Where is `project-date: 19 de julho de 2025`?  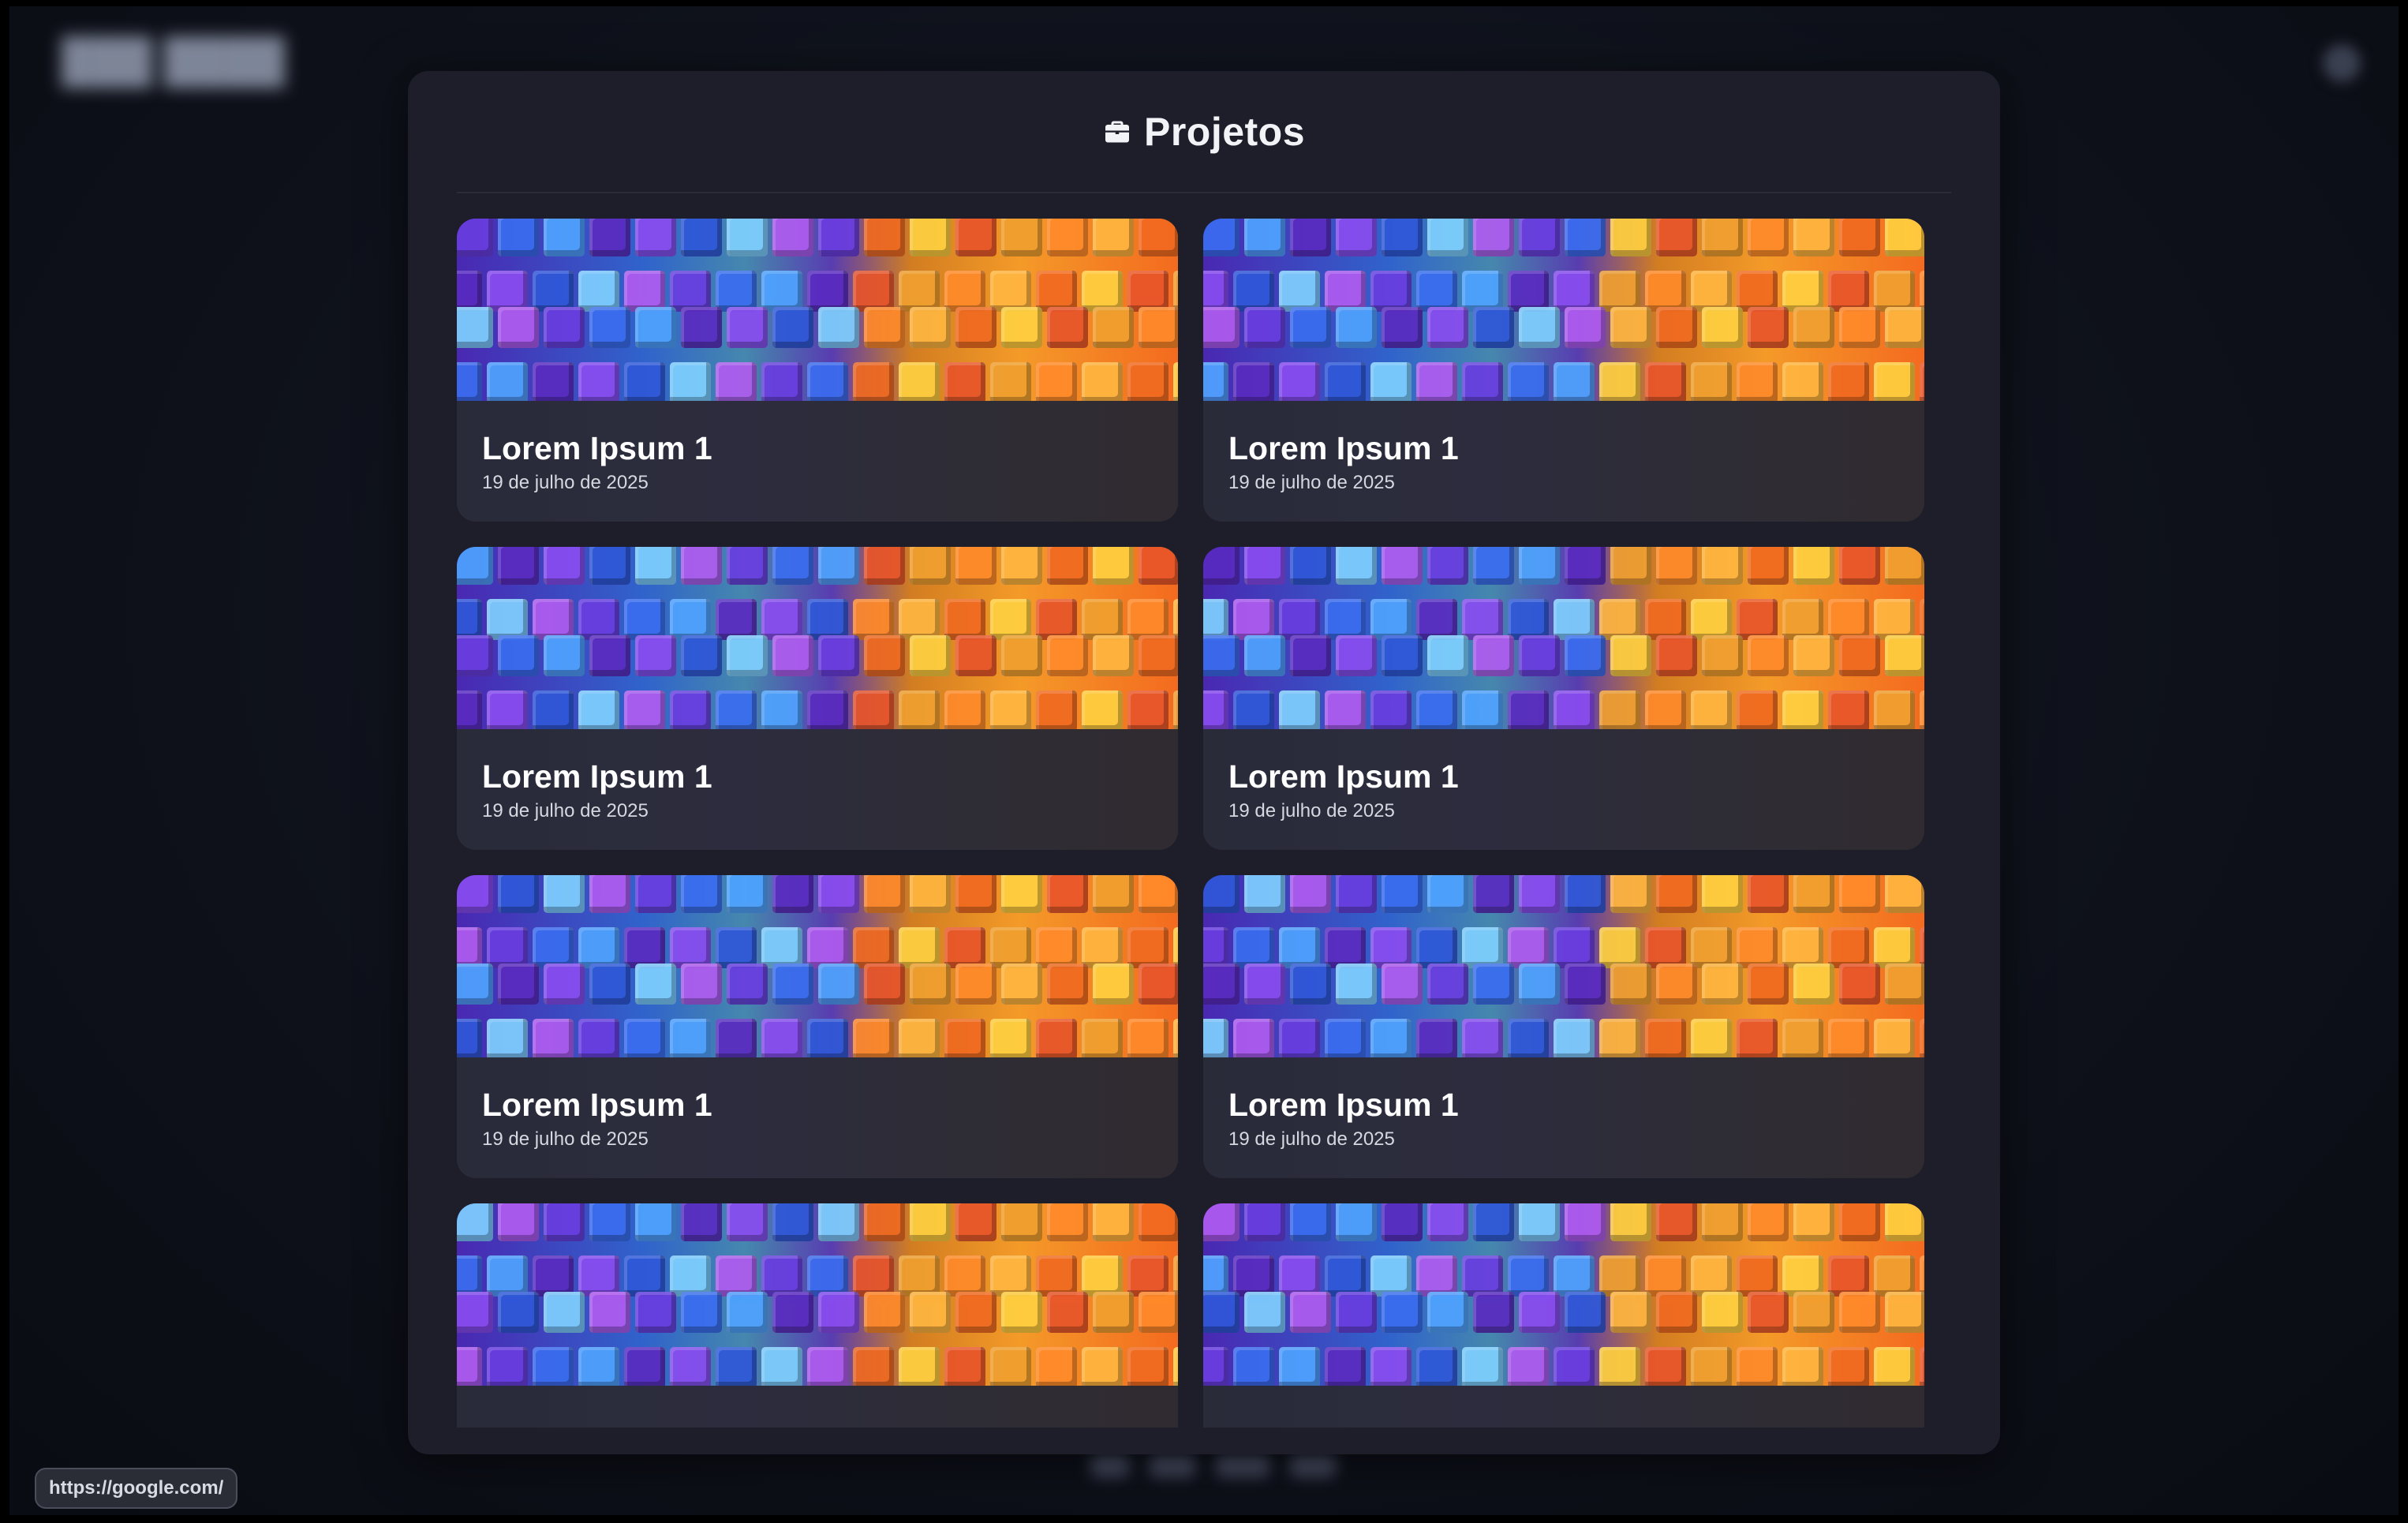
project-date: 19 de julho de 2025 is located at coordinates (565, 482).